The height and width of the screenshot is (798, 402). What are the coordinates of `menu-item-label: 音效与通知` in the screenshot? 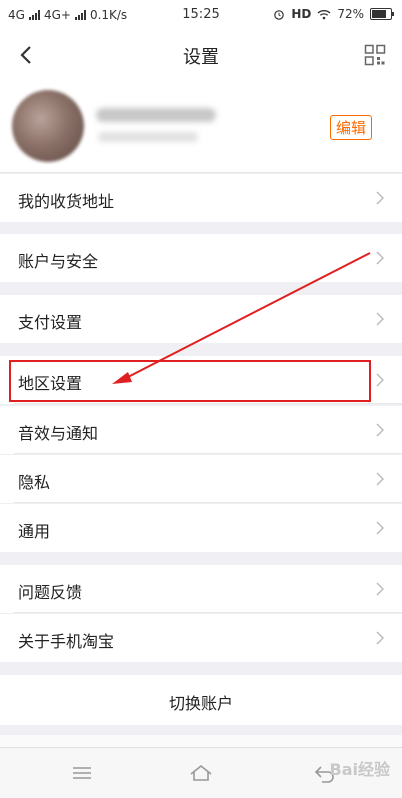 It's located at (58, 433).